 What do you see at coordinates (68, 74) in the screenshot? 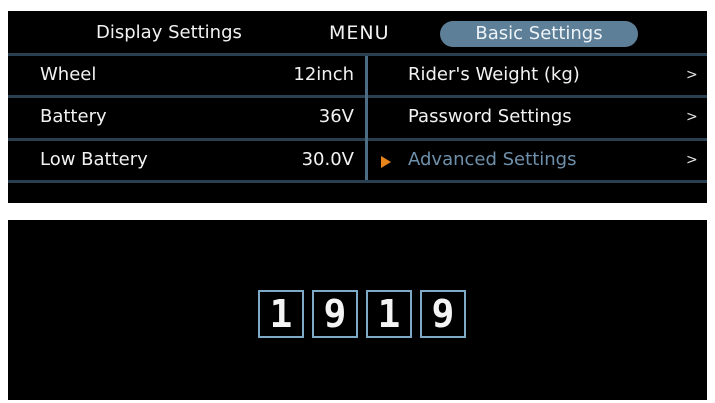
I see `setting-label: Wheel` at bounding box center [68, 74].